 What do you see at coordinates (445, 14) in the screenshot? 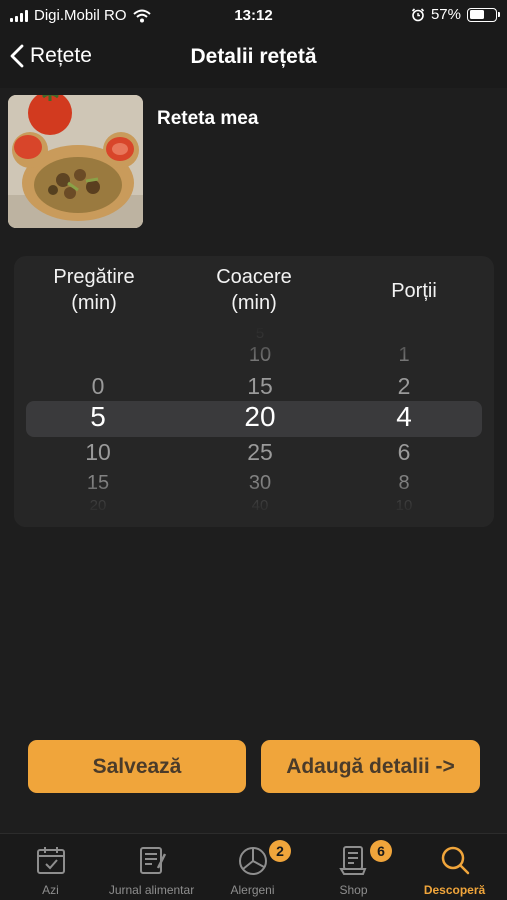
I see `battery-percent: 57%` at bounding box center [445, 14].